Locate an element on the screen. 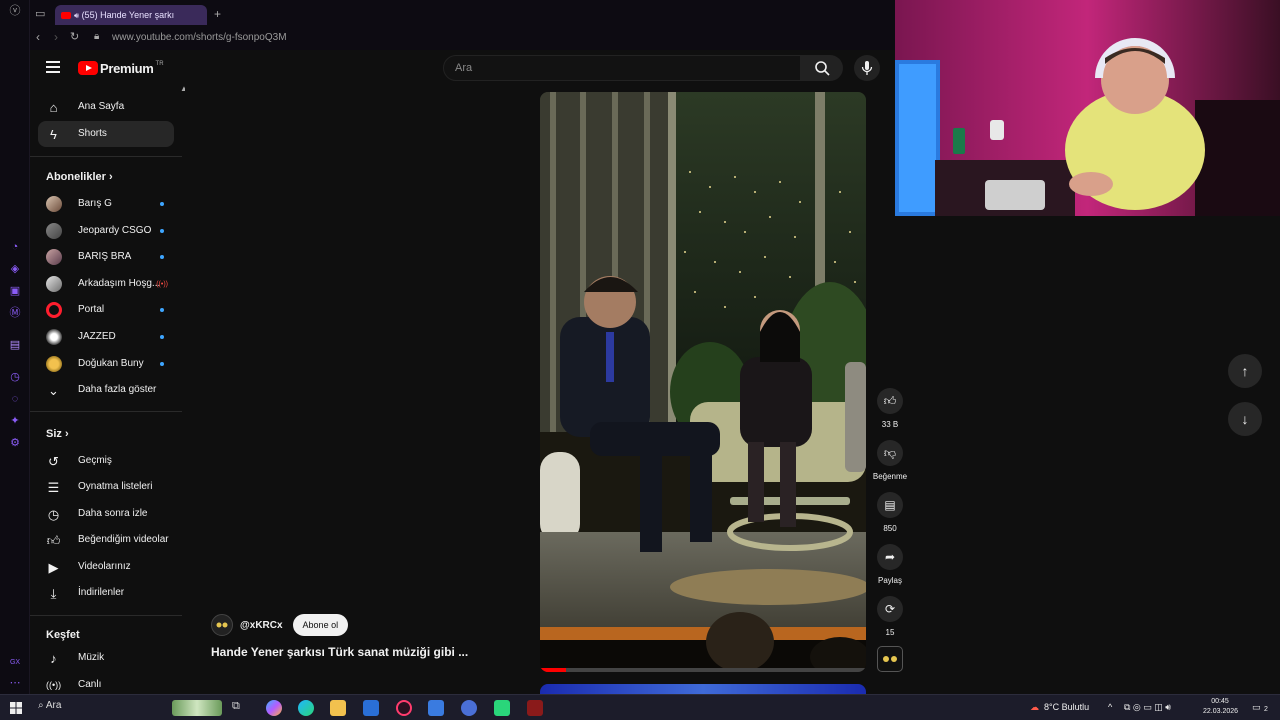  thumbs-up-icon: 👍︎ is located at coordinates (890, 401).